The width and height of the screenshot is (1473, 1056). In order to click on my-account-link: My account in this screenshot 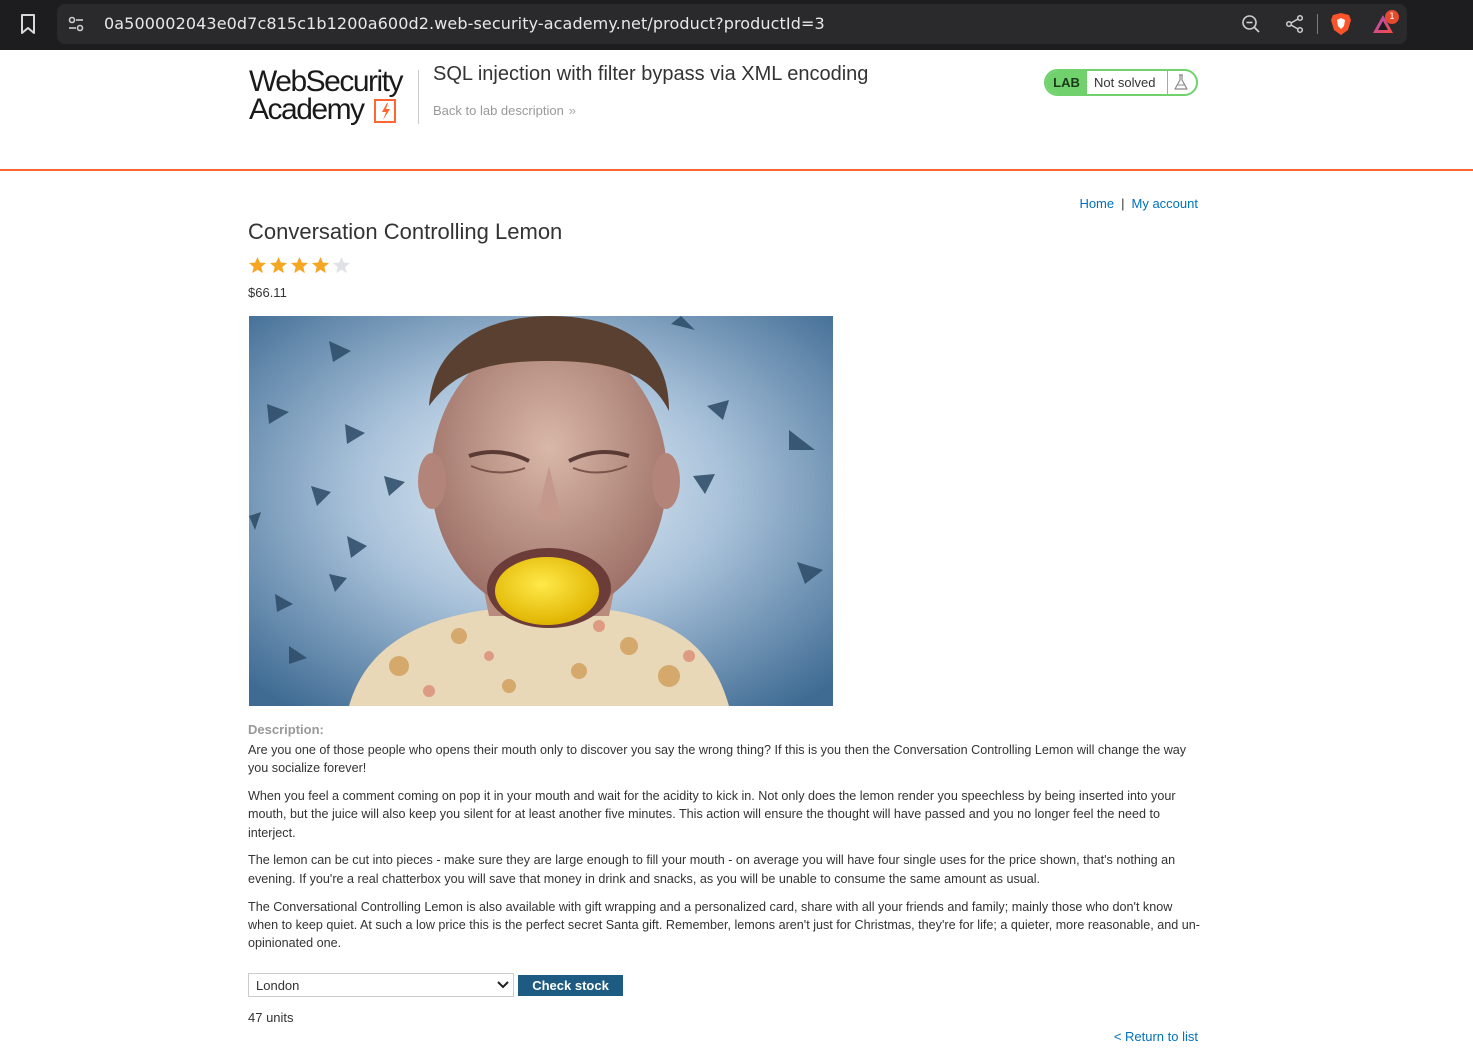, I will do `click(1165, 203)`.